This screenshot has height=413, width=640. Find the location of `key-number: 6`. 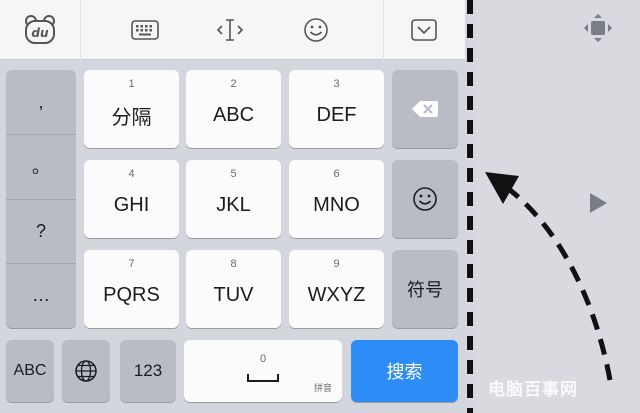

key-number: 6 is located at coordinates (336, 174).